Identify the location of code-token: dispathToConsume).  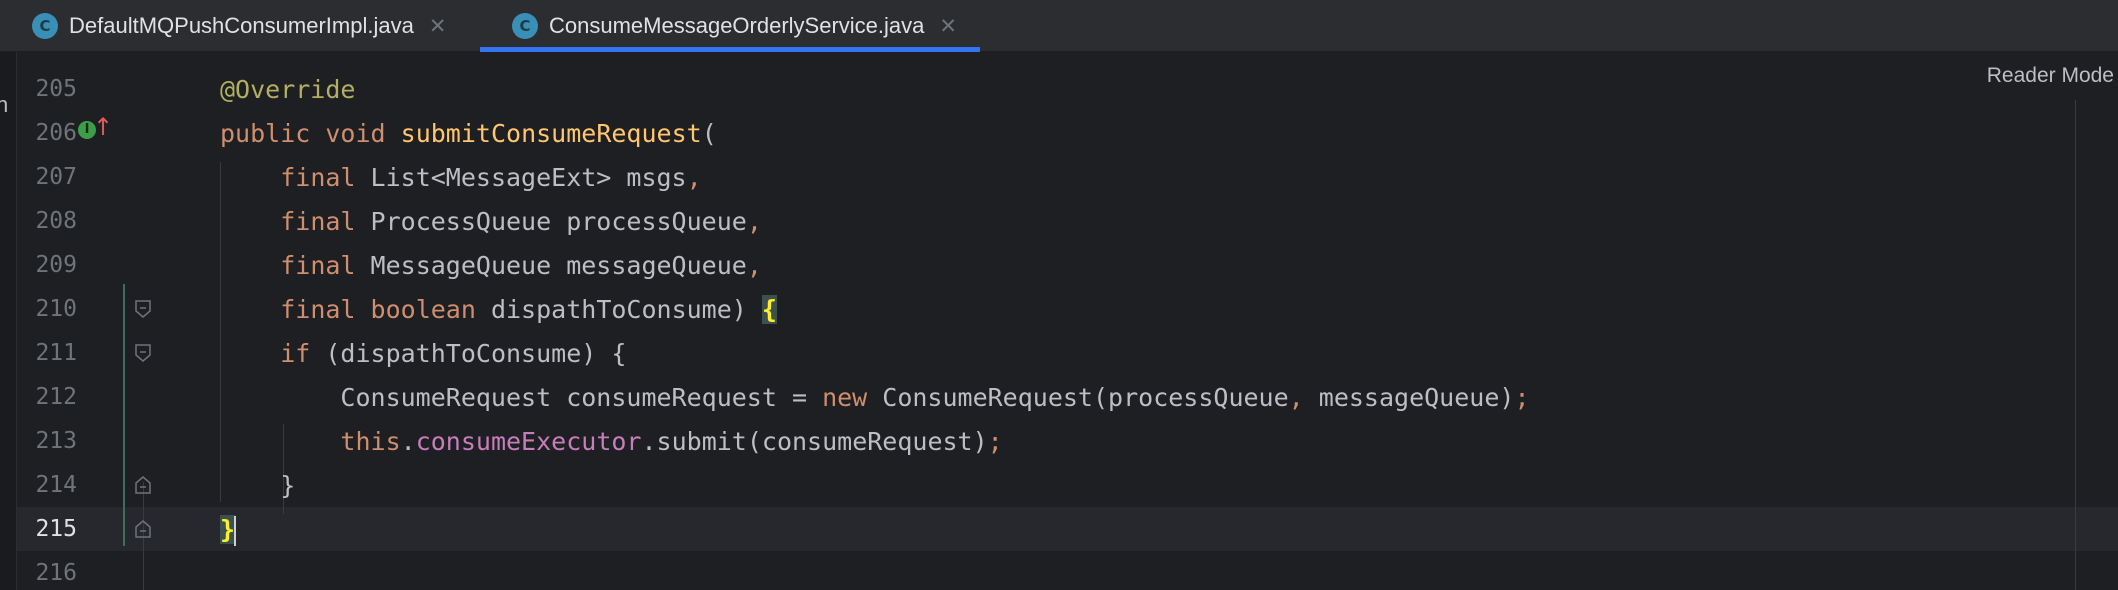
(618, 309).